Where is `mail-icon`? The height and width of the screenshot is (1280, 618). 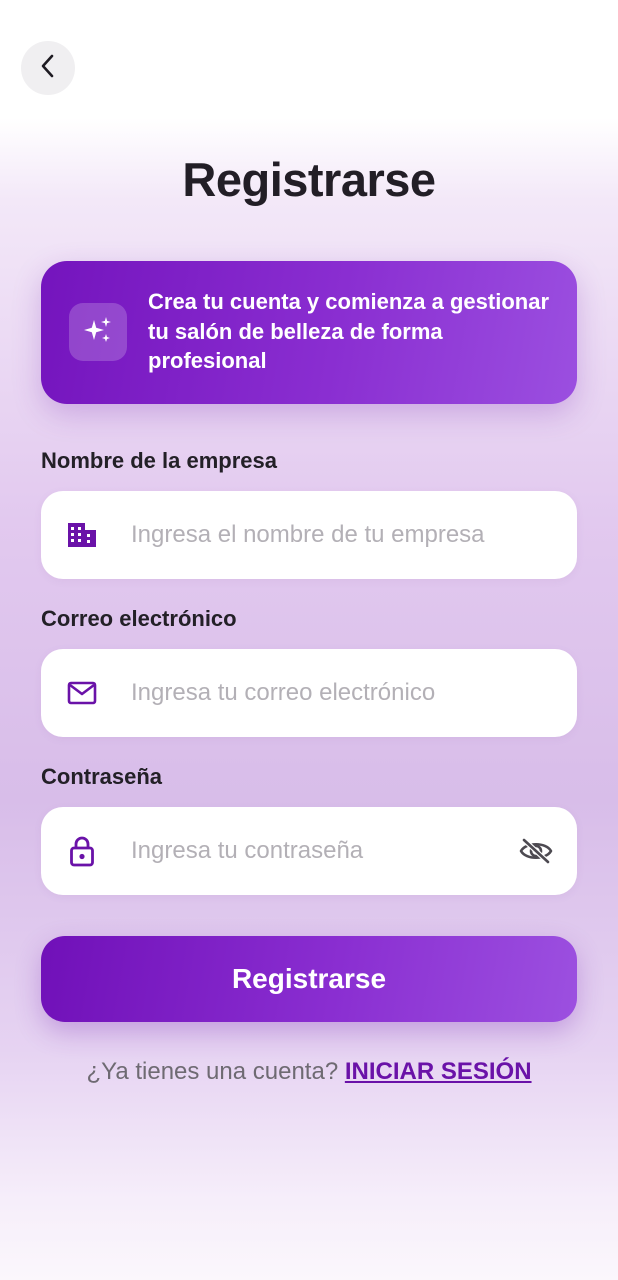
mail-icon is located at coordinates (82, 693).